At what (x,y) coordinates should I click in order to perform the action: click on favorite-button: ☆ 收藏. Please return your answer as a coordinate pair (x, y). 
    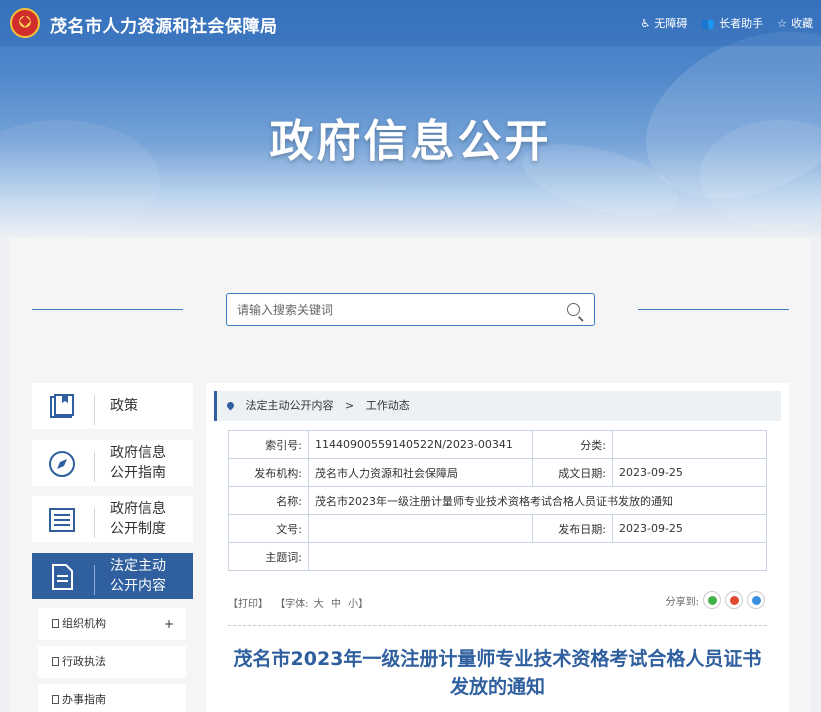
    Looking at the image, I should click on (795, 23).